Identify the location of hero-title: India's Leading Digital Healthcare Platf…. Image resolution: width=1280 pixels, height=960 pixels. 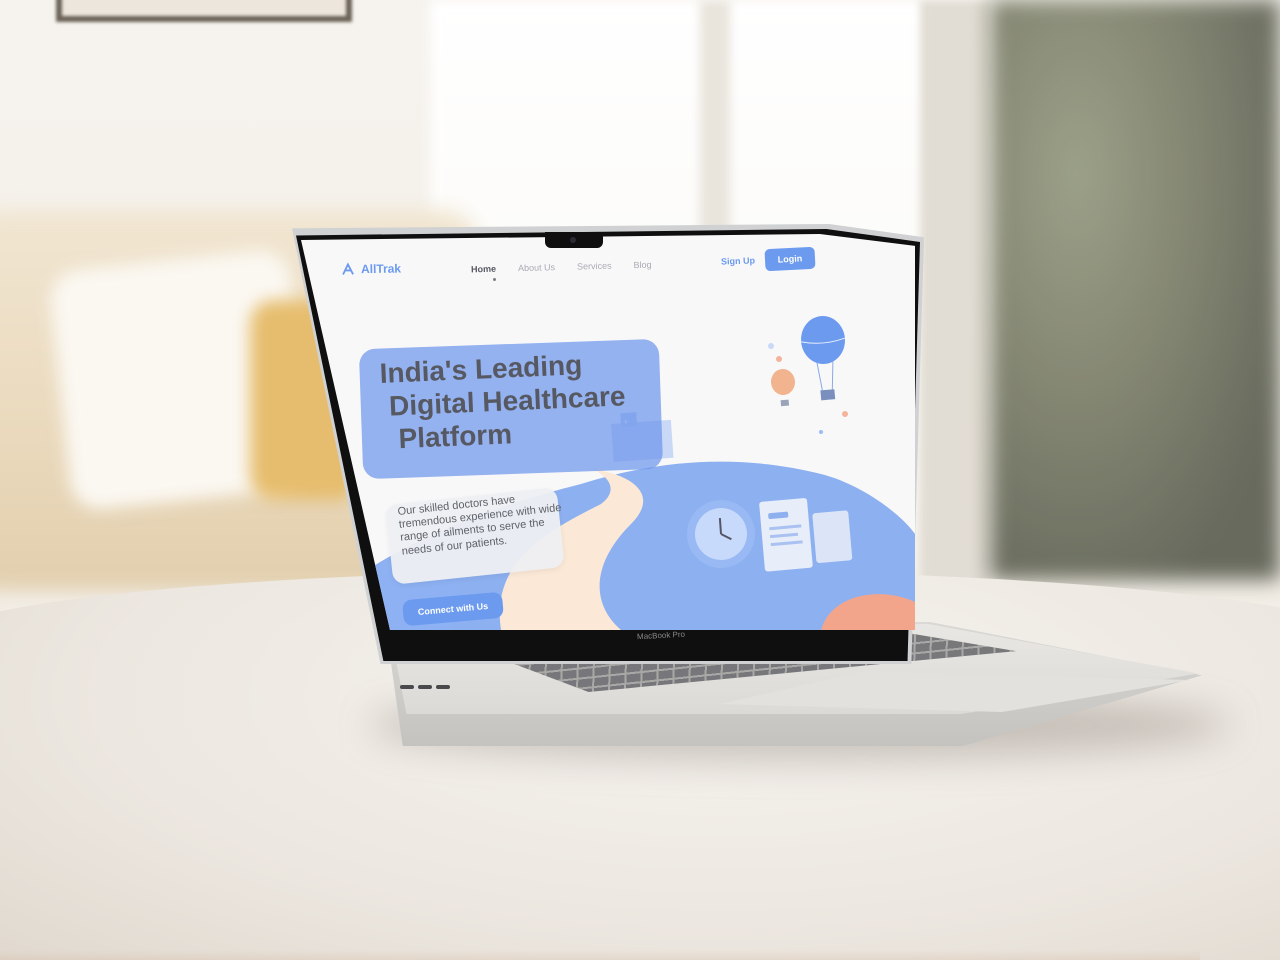
(526, 400).